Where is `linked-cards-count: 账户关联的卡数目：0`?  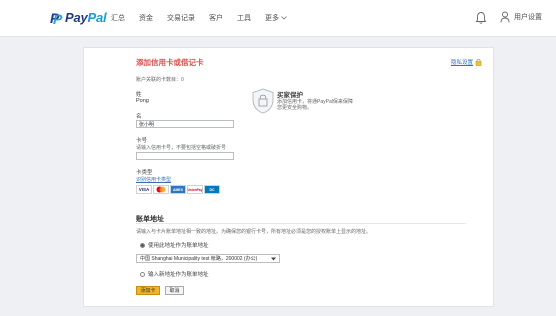
linked-cards-count: 账户关联的卡数目：0 is located at coordinates (160, 80).